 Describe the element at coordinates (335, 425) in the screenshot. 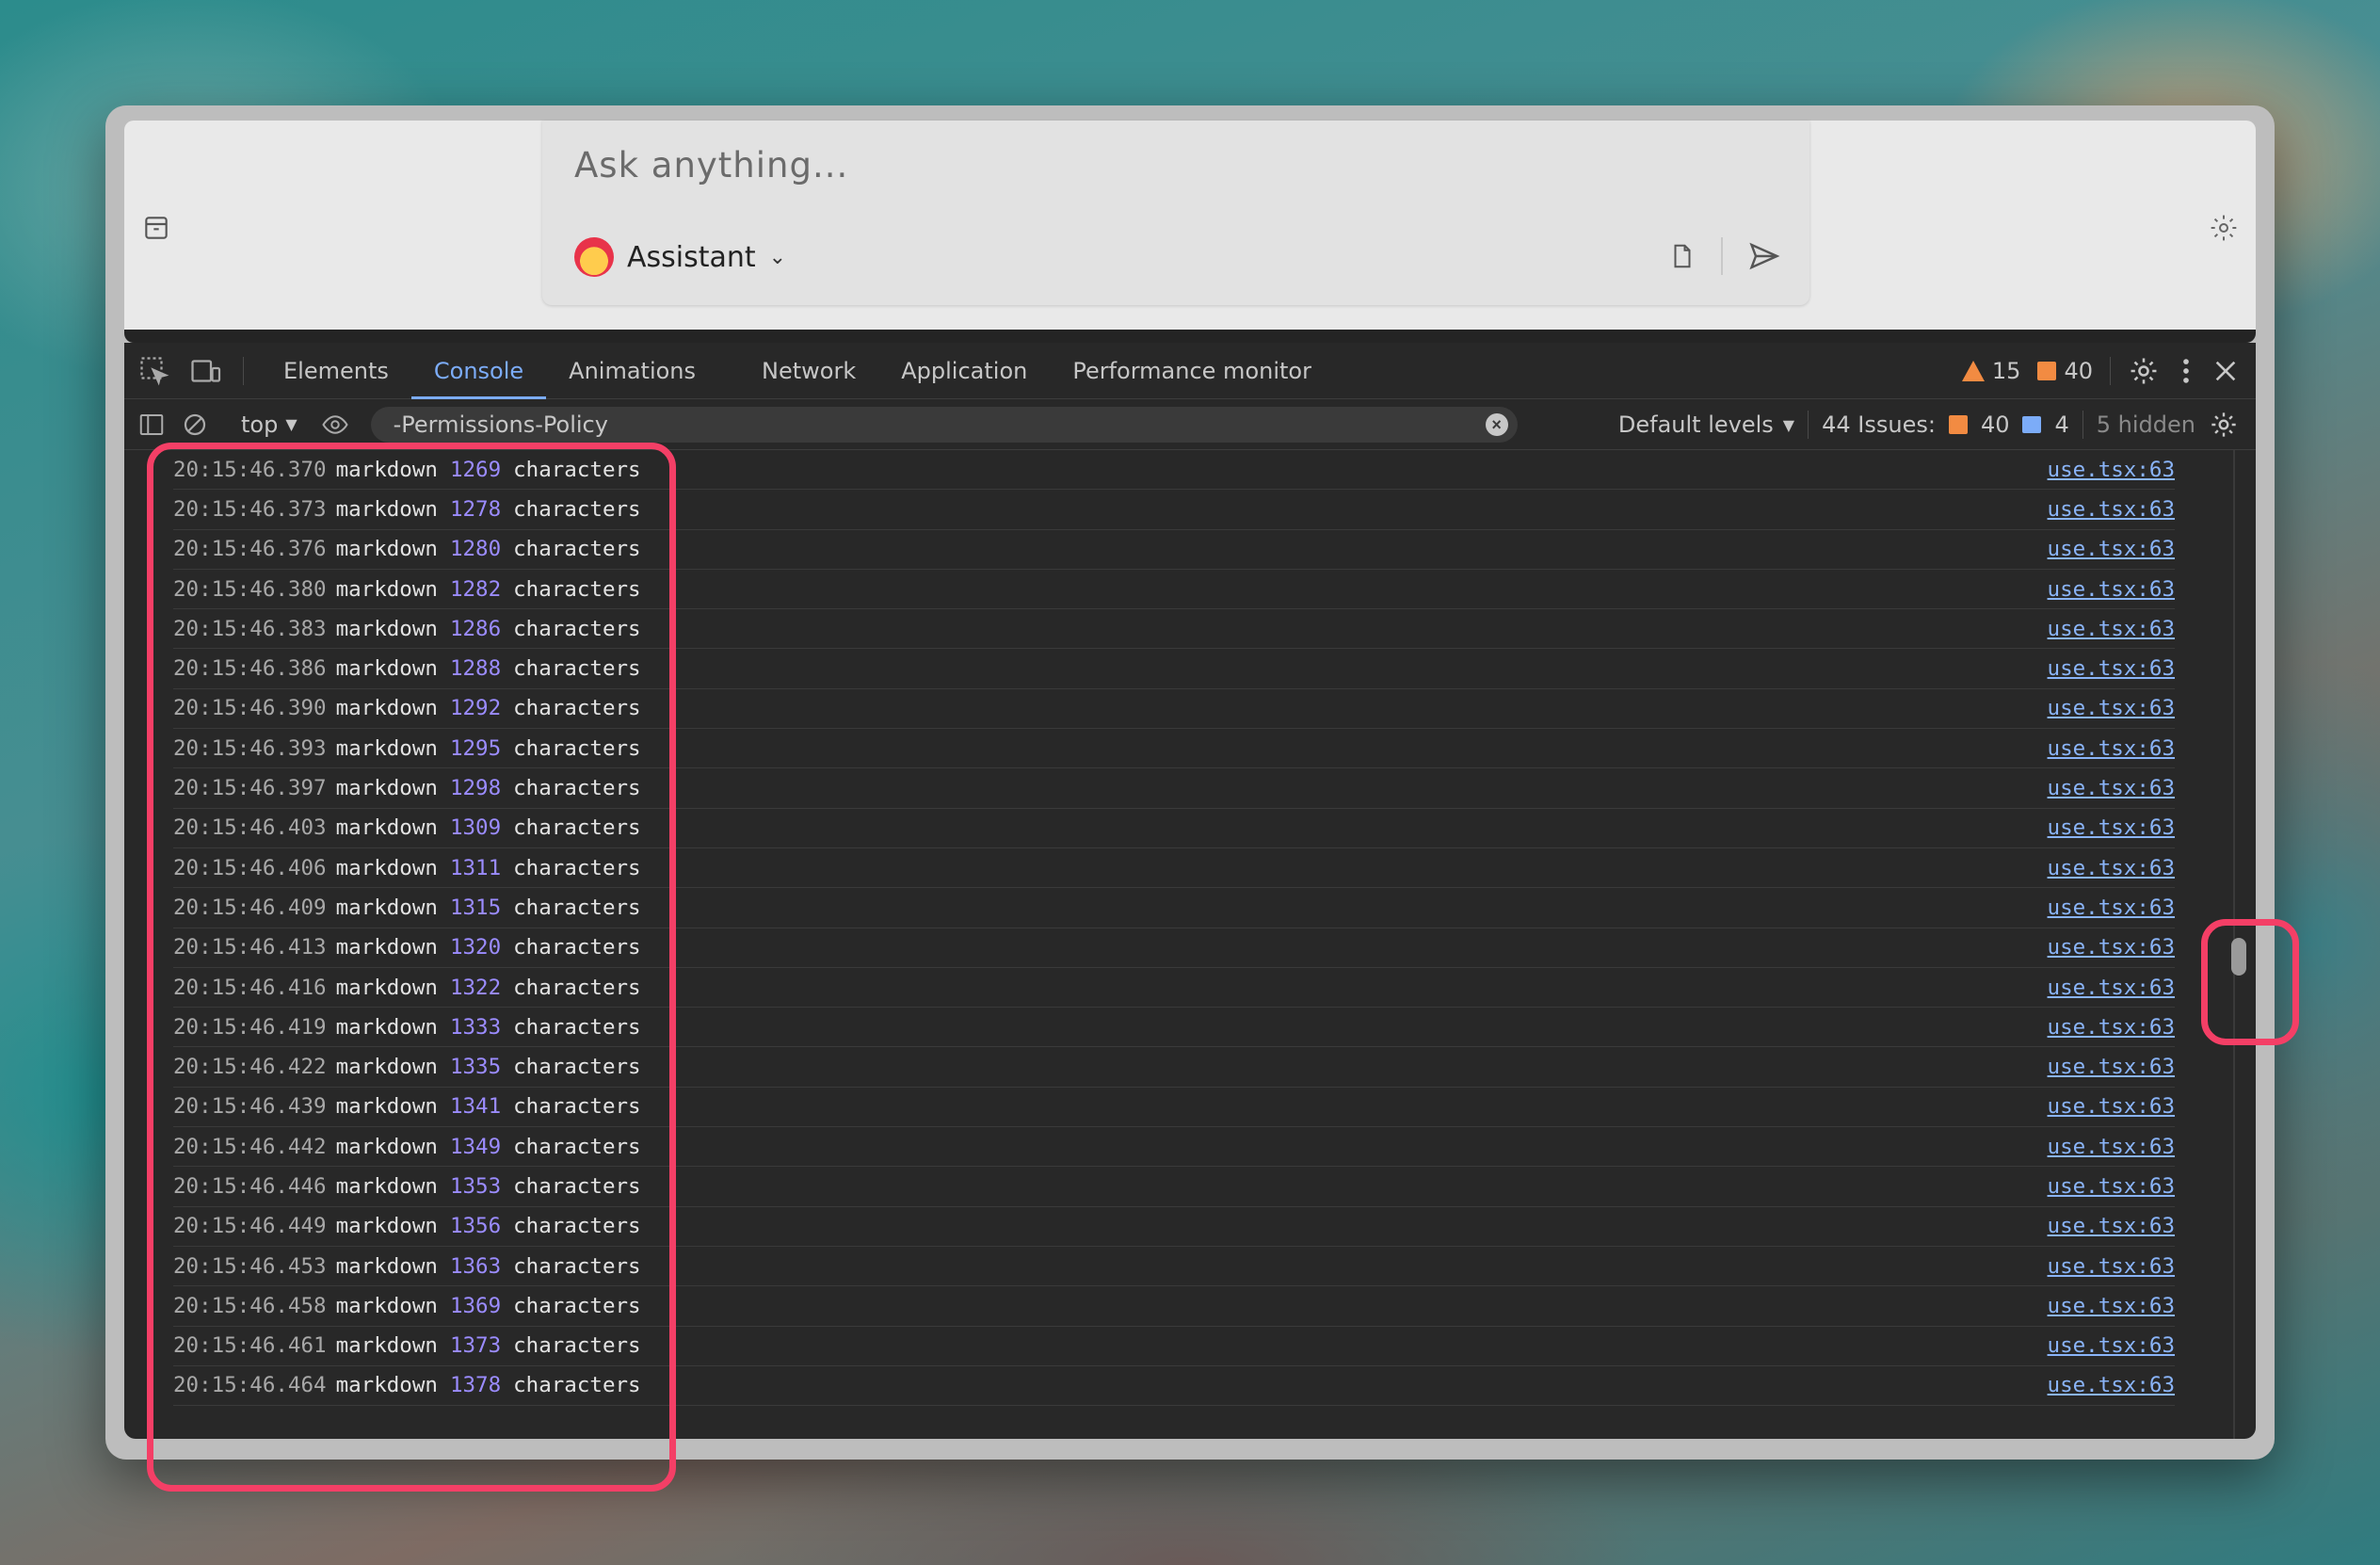

I see `eye-icon` at that location.